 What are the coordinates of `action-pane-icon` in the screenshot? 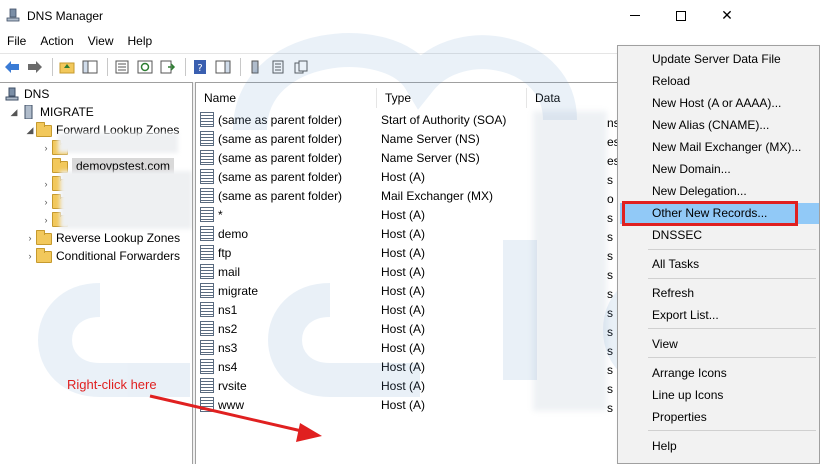 It's located at (223, 67).